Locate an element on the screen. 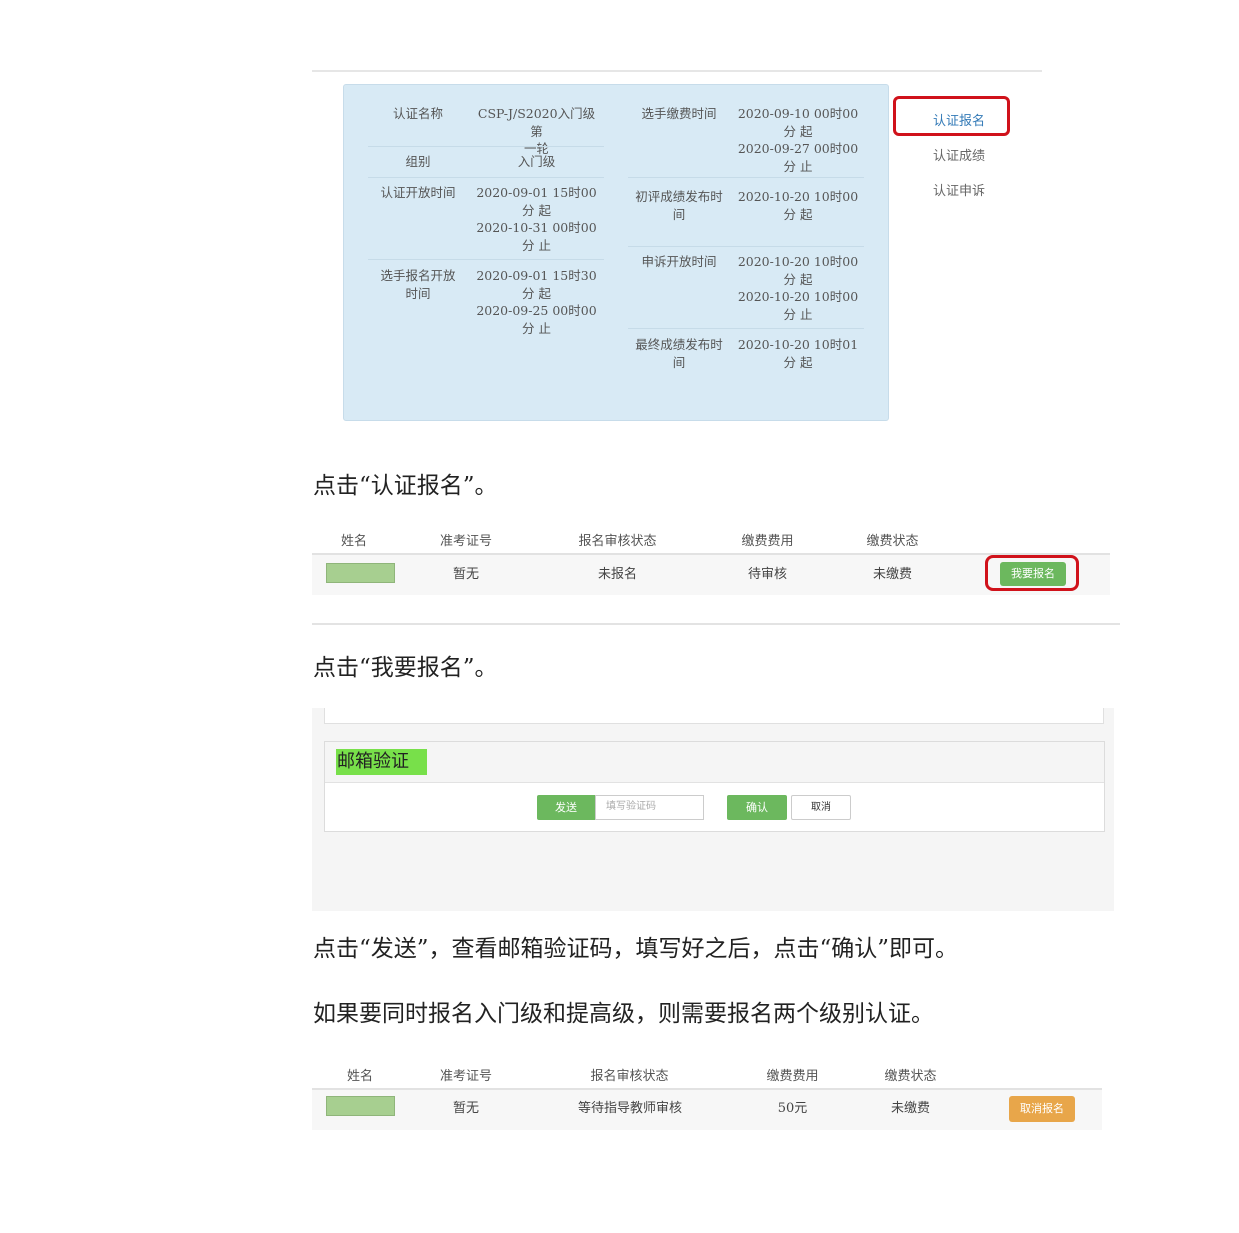 This screenshot has height=1233, width=1239. label-appeal-time: 申诉开放时间 is located at coordinates (679, 261).